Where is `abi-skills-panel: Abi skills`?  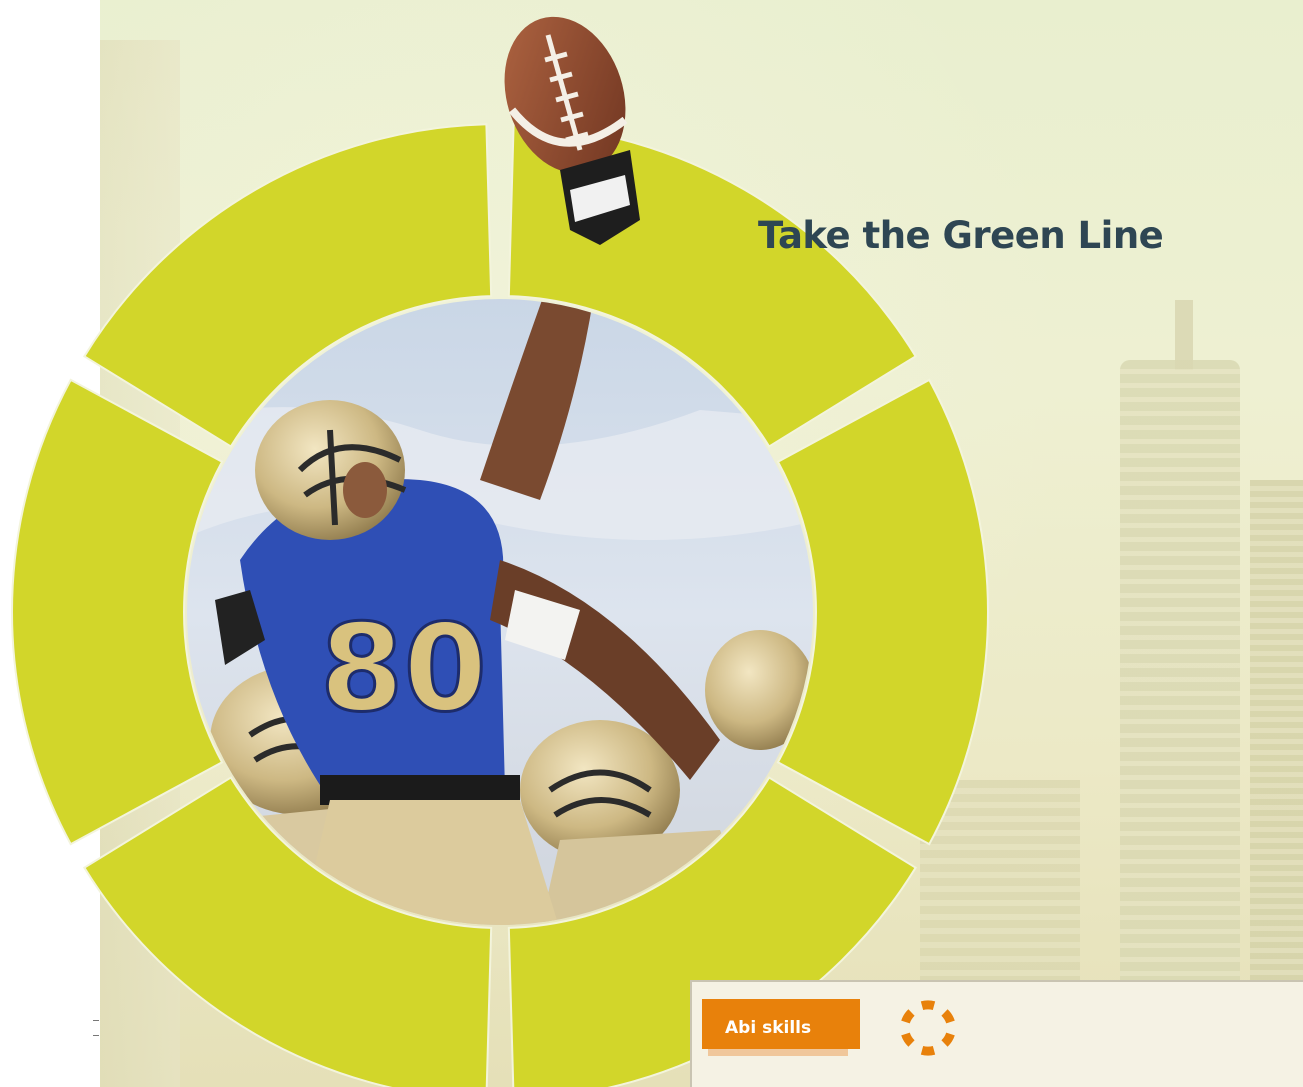 abi-skills-panel: Abi skills is located at coordinates (996, 1033).